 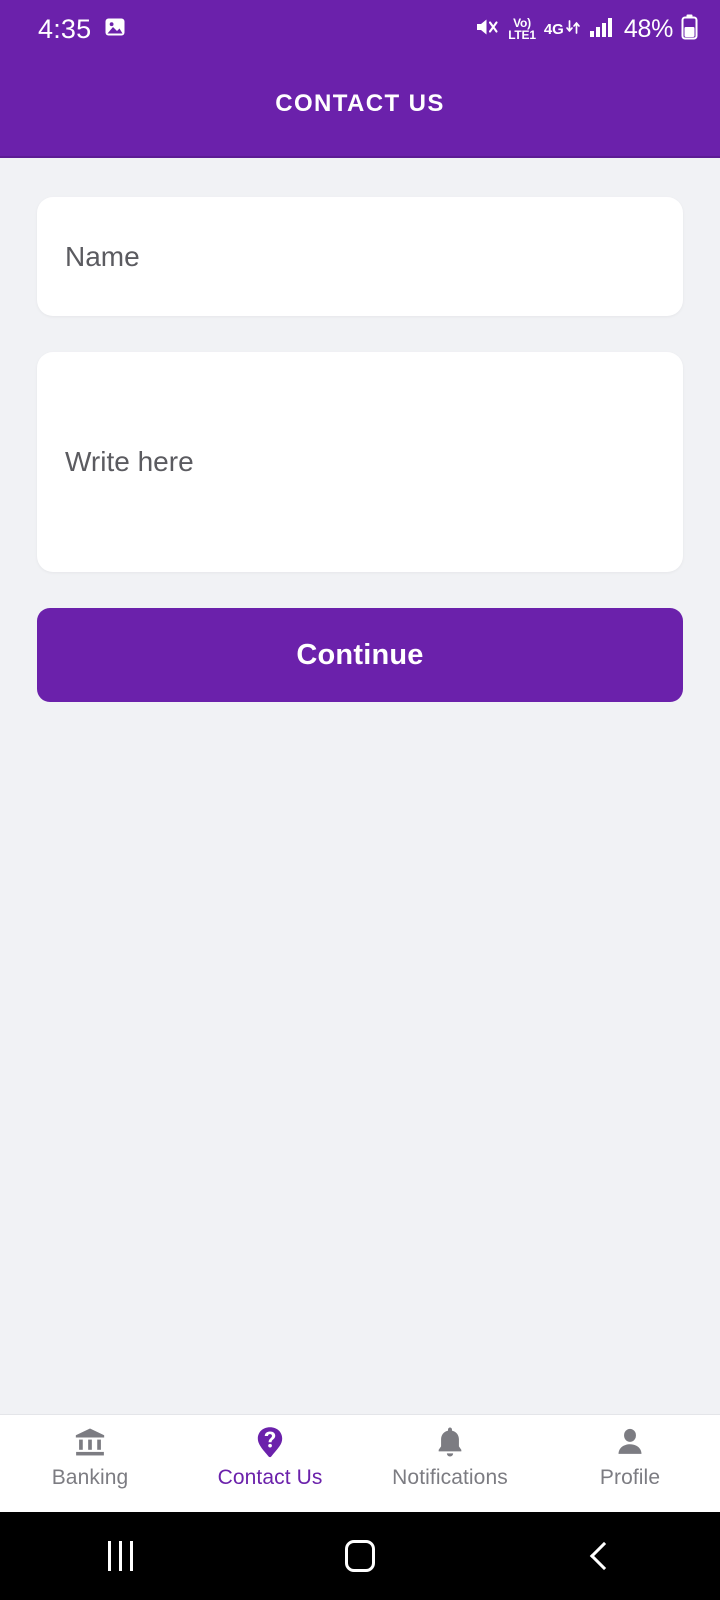 What do you see at coordinates (360, 103) in the screenshot?
I see `page-title: CONTACT US` at bounding box center [360, 103].